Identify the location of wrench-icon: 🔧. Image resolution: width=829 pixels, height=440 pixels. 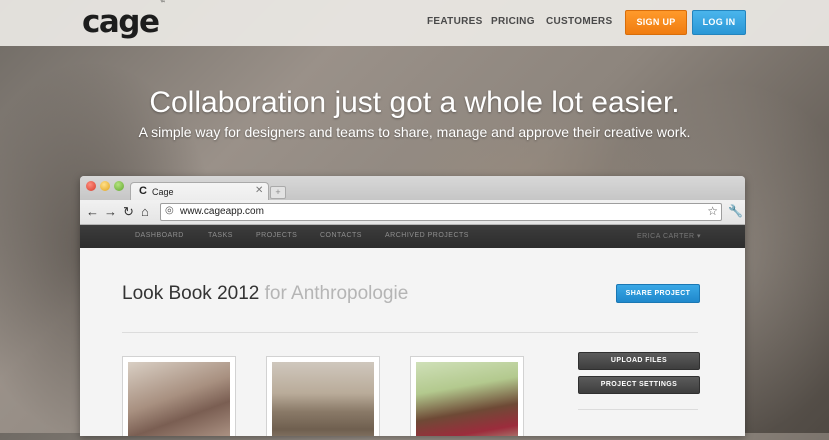
(735, 211).